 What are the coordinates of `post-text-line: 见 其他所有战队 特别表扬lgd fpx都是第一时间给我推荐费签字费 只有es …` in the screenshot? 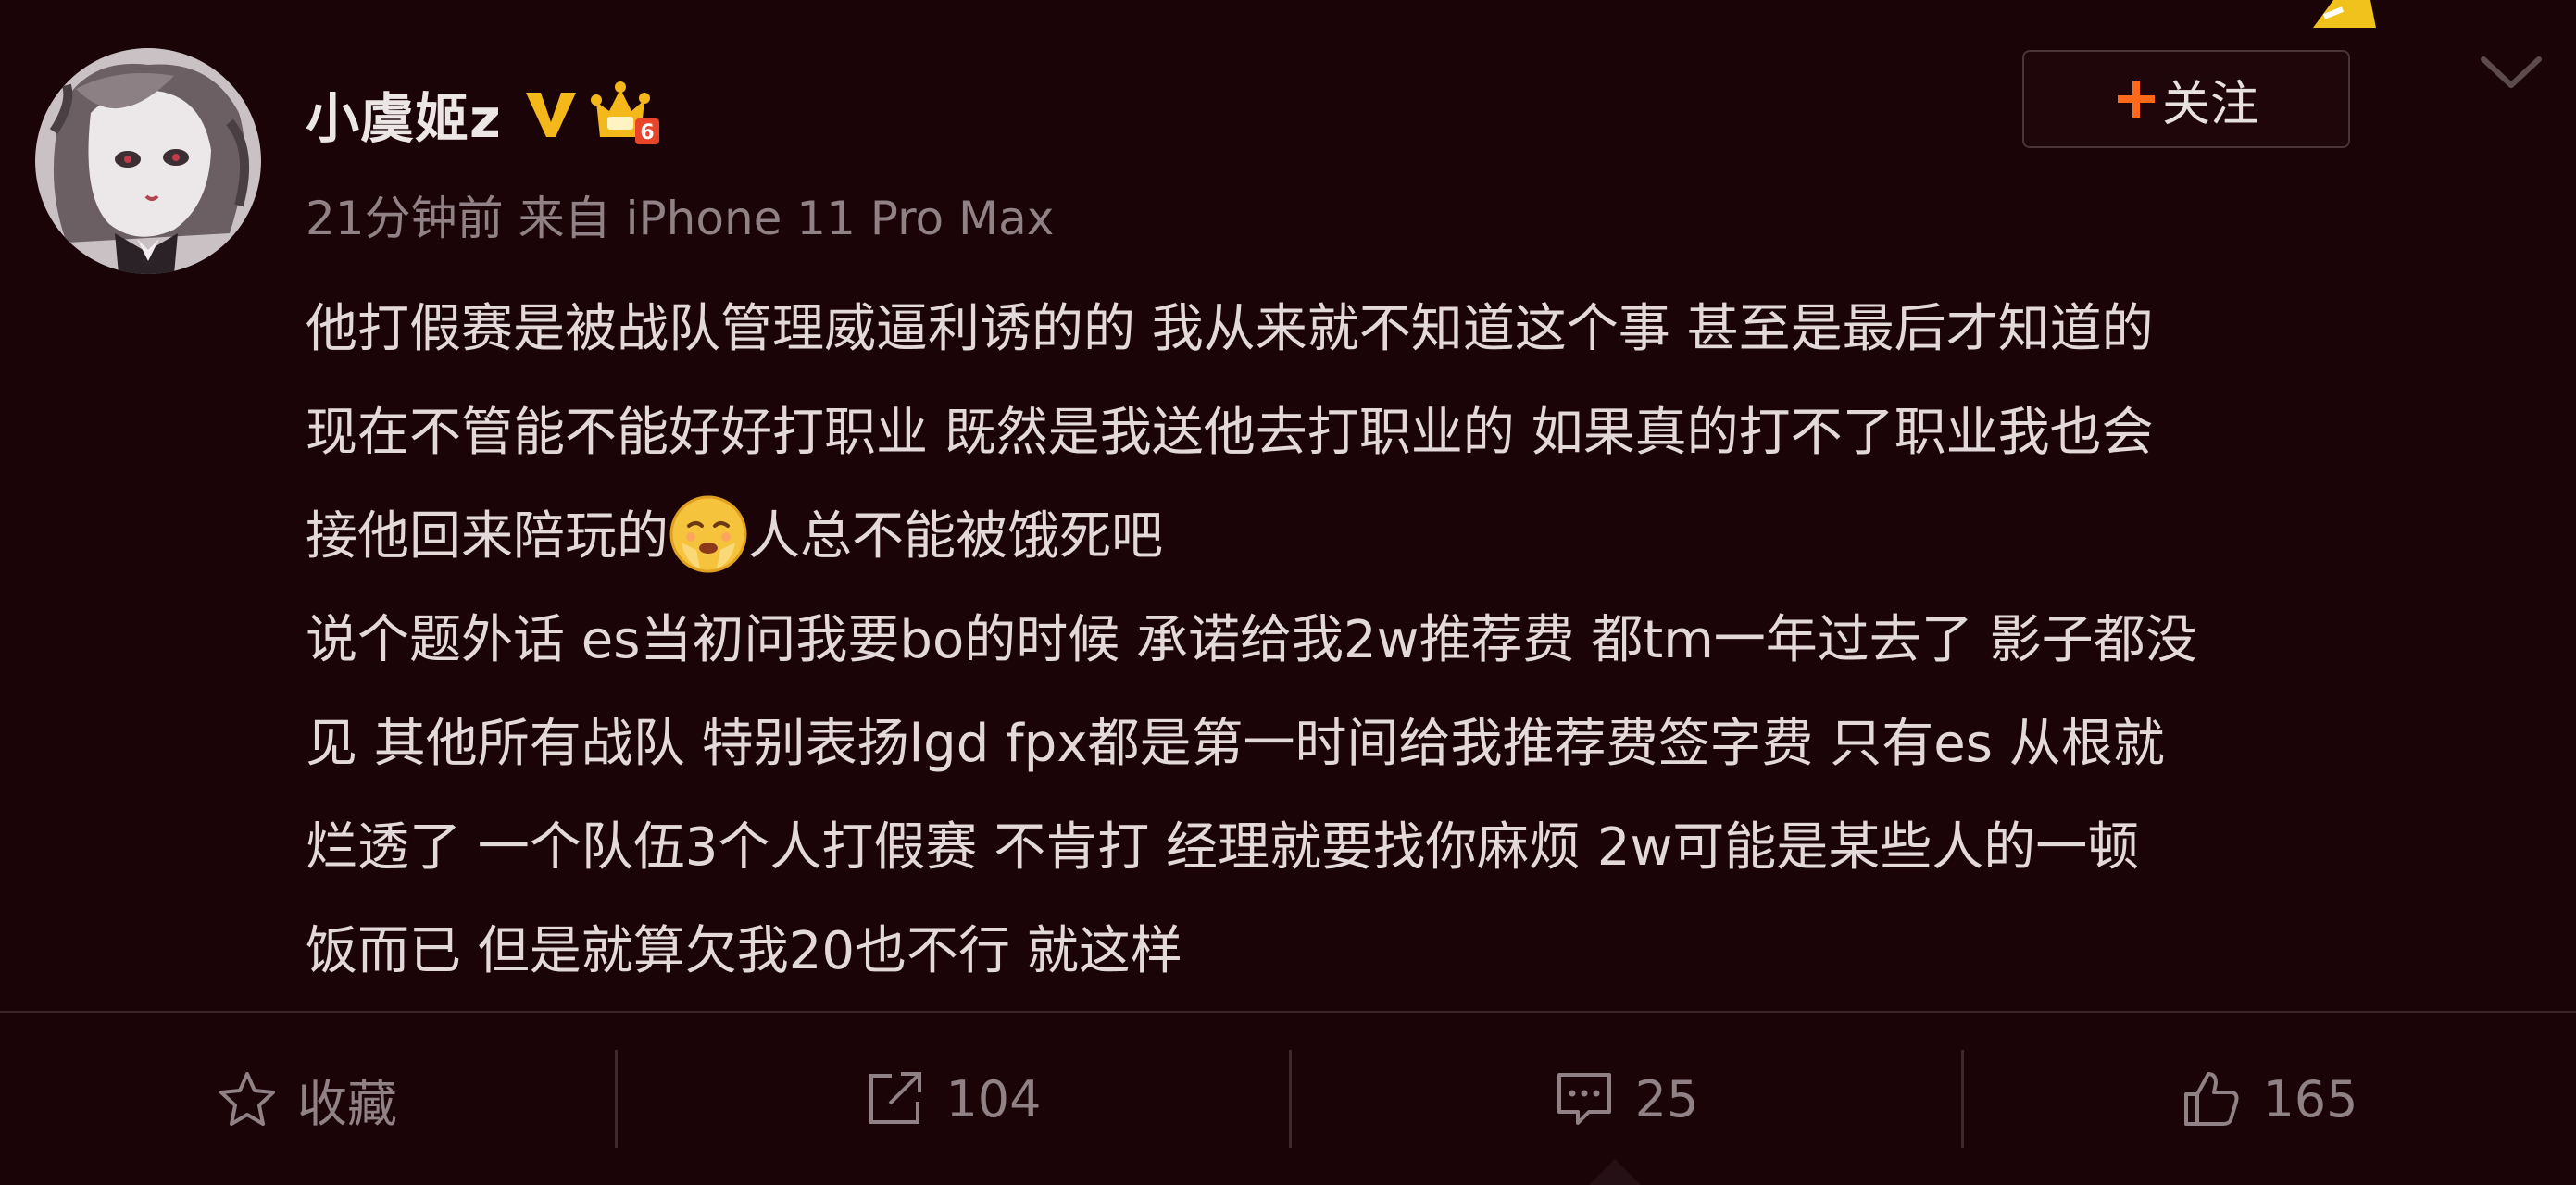 It's located at (1236, 744).